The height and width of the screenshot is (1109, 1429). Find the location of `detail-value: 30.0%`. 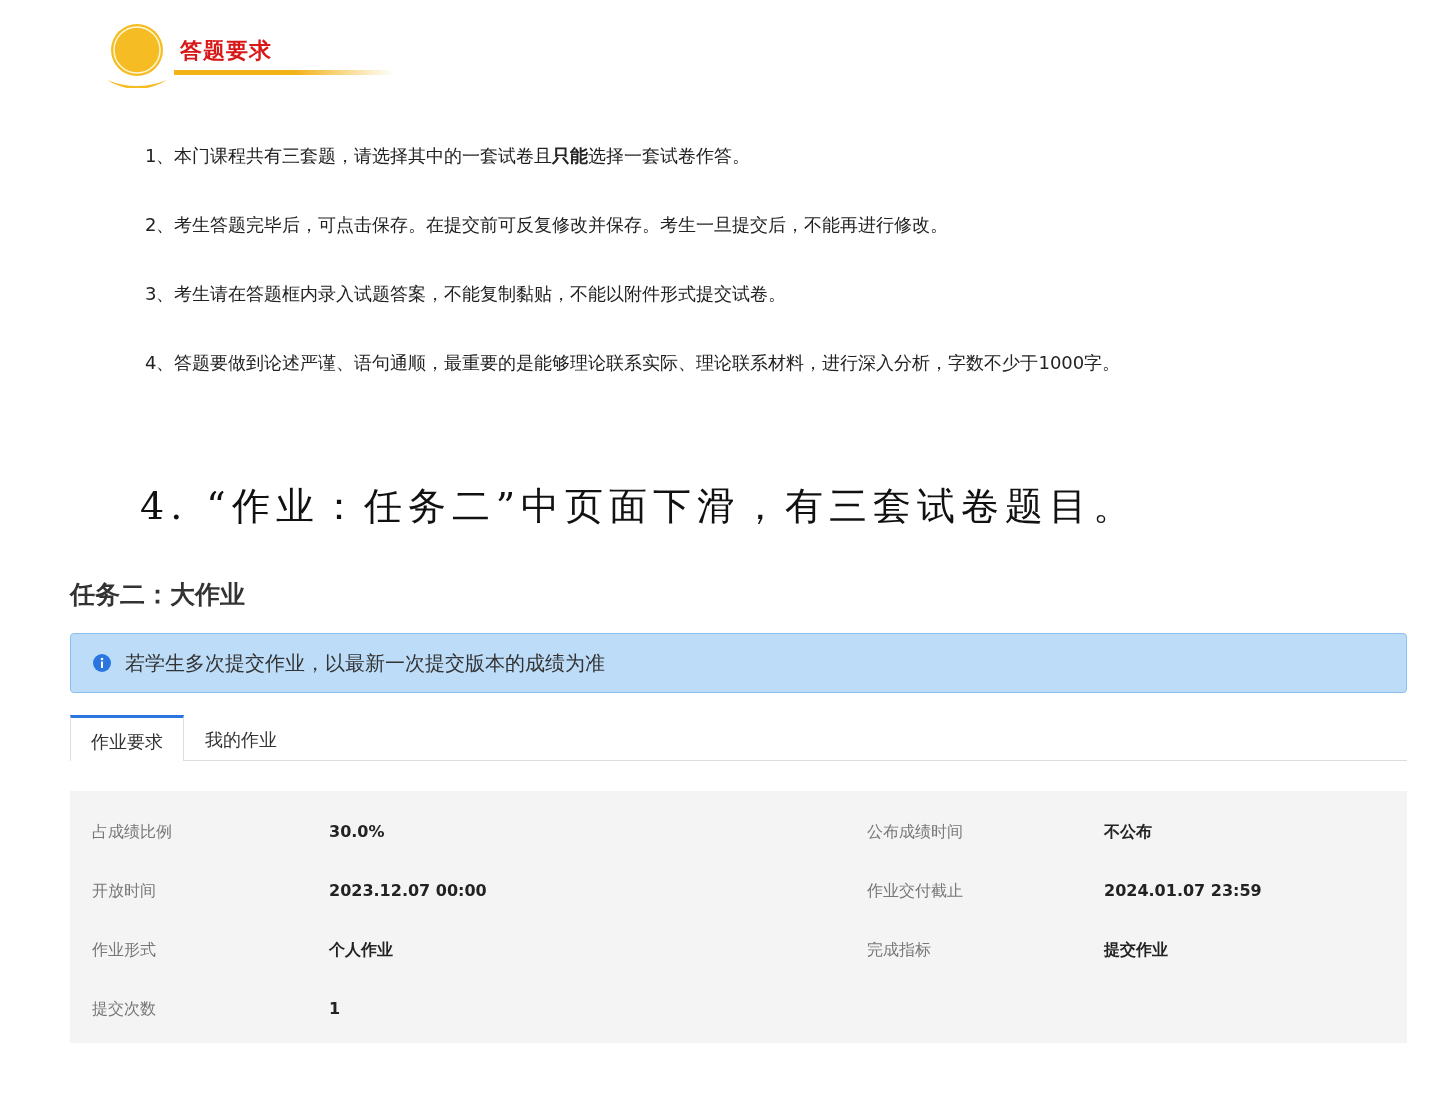

detail-value: 30.0% is located at coordinates (357, 831).